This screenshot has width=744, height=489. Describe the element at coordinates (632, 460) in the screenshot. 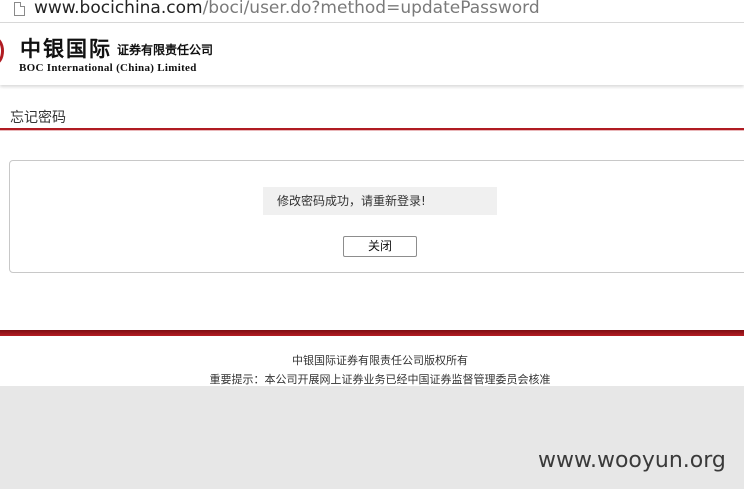

I see `watermark: www.wooyun.org` at that location.